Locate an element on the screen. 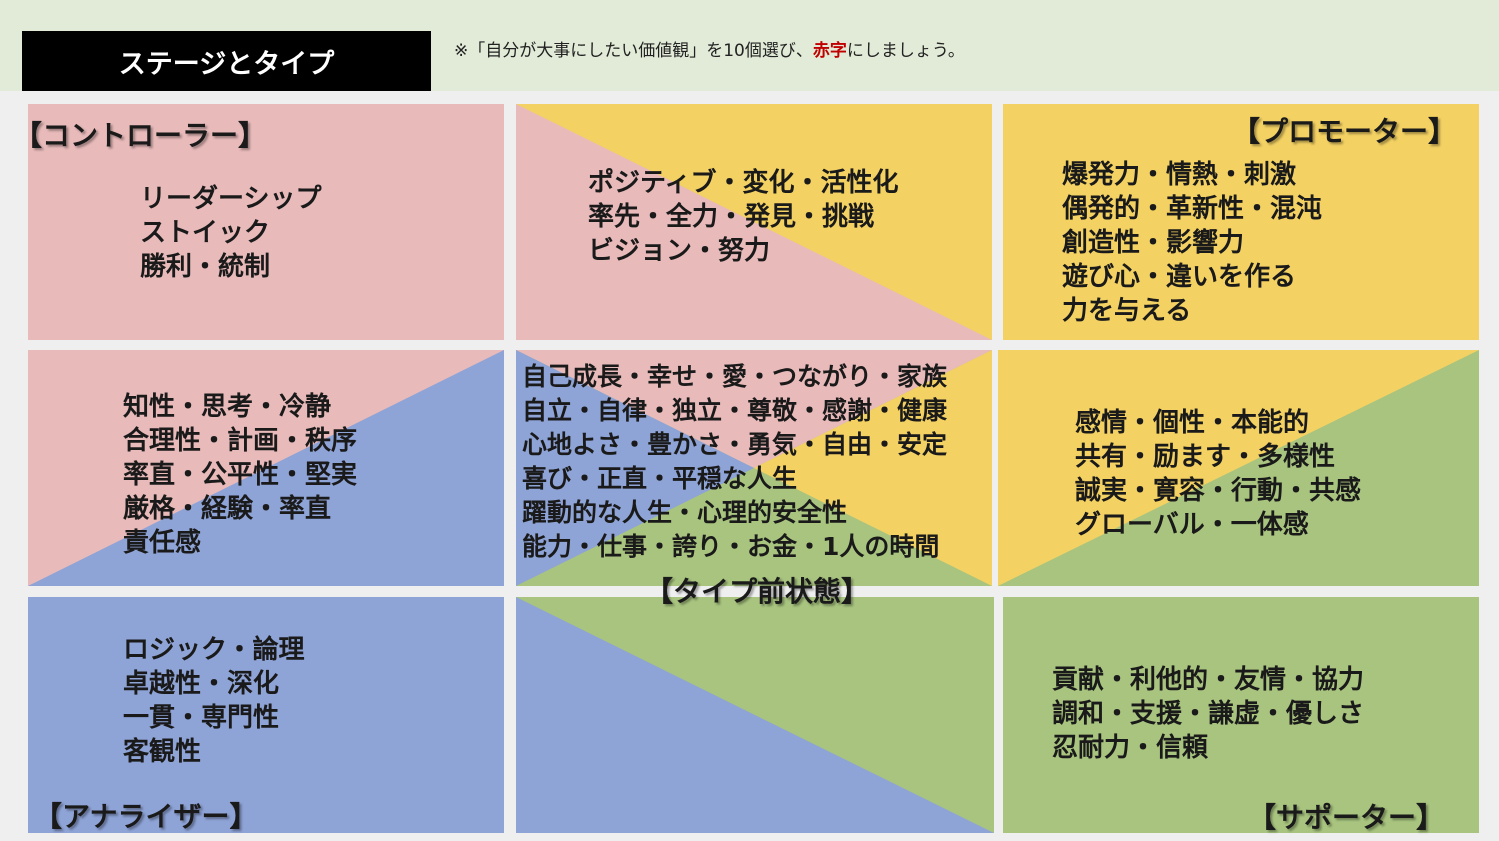 The width and height of the screenshot is (1499, 841). value-line: 能力・仕事・誇り・お金・1人の時間 is located at coordinates (731, 546).